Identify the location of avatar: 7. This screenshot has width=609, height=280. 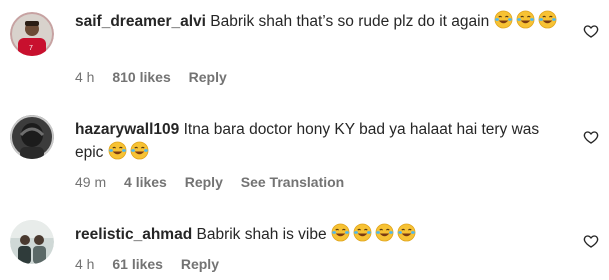
(32, 34).